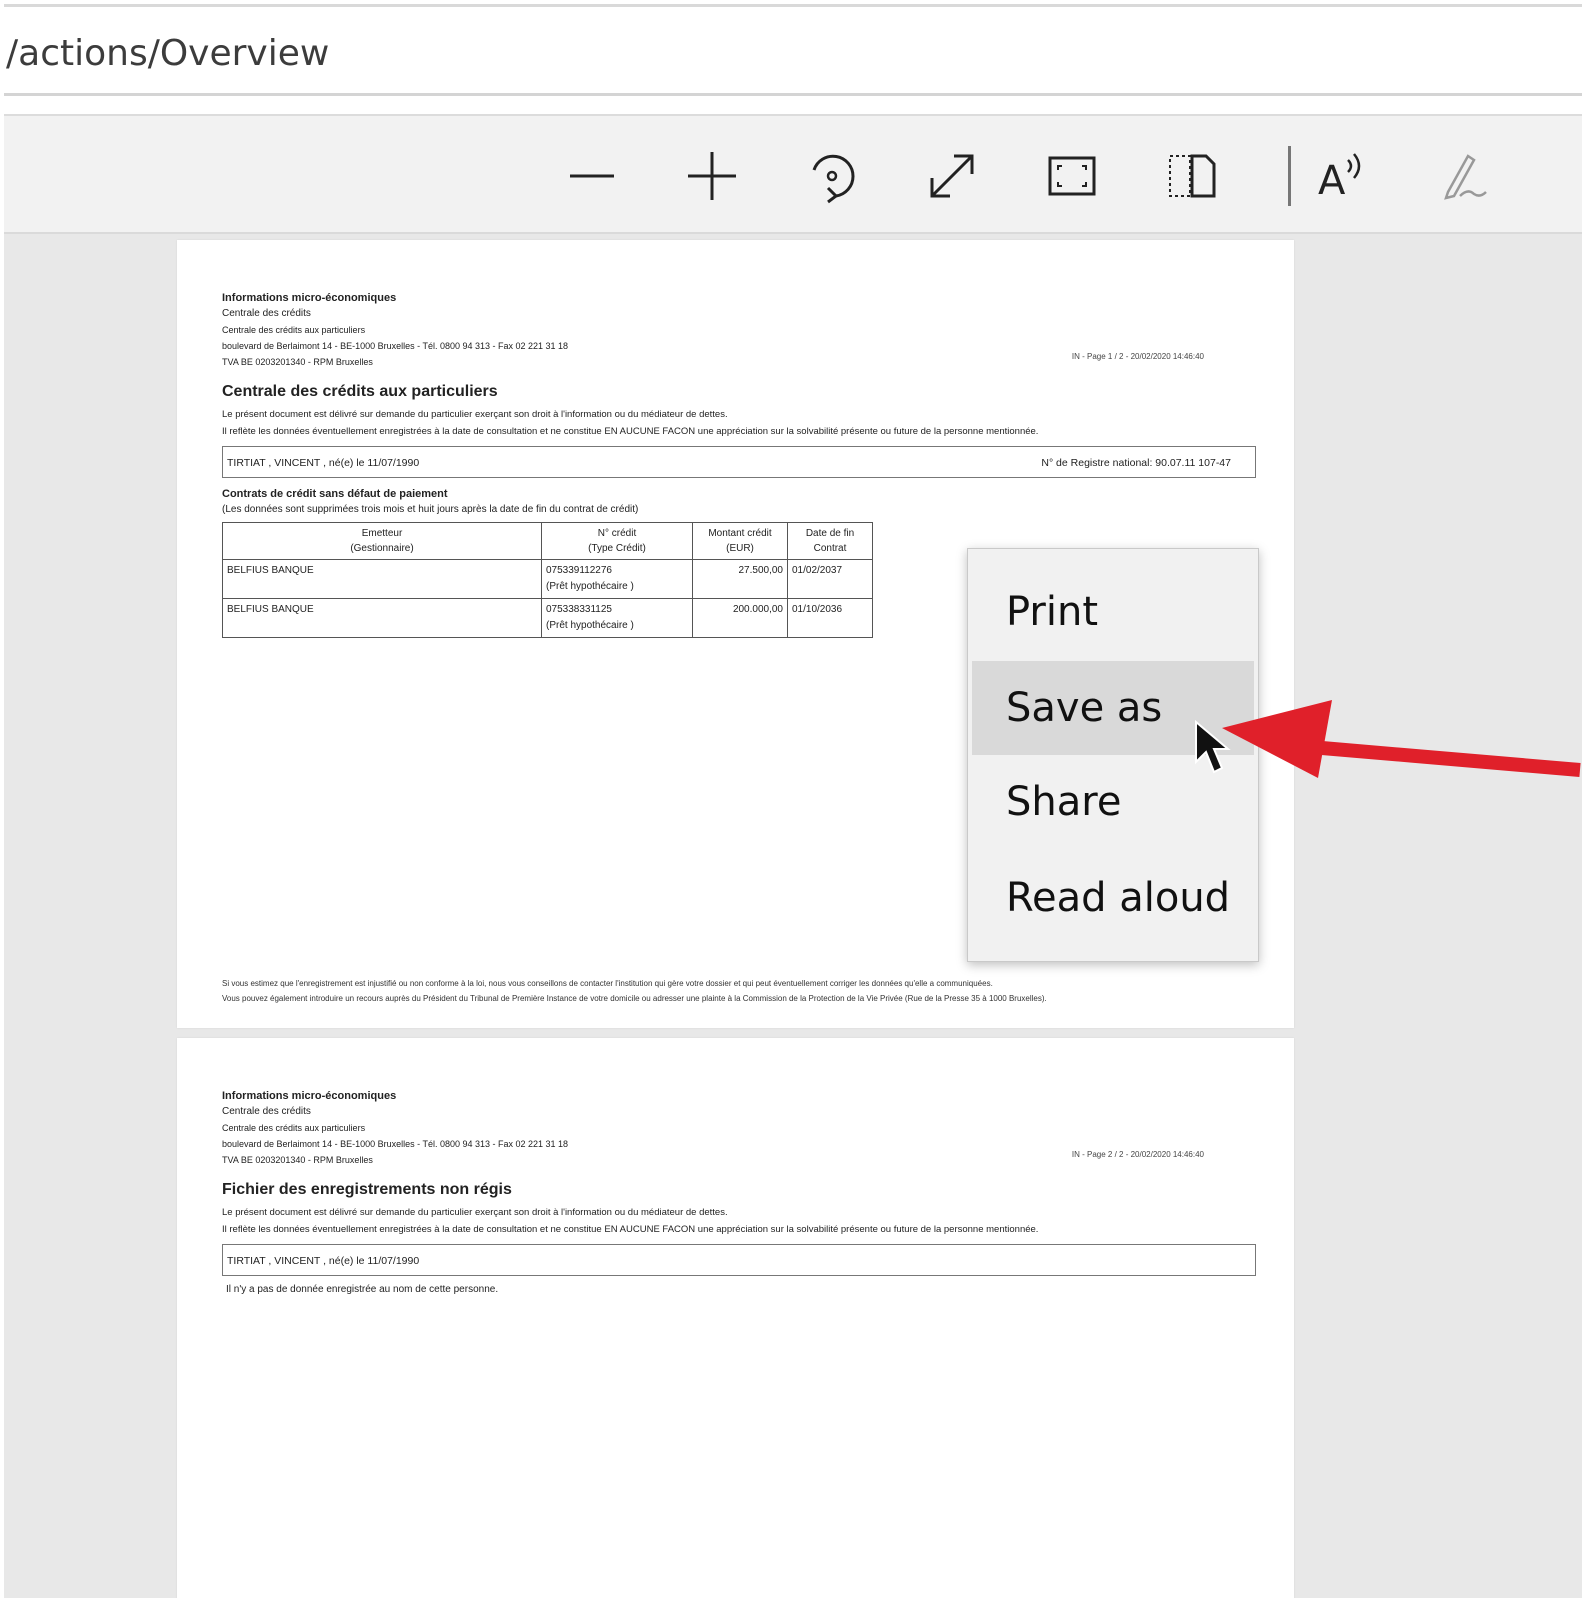 The width and height of the screenshot is (1582, 1598). What do you see at coordinates (1289, 176) in the screenshot?
I see `toolbar-separator` at bounding box center [1289, 176].